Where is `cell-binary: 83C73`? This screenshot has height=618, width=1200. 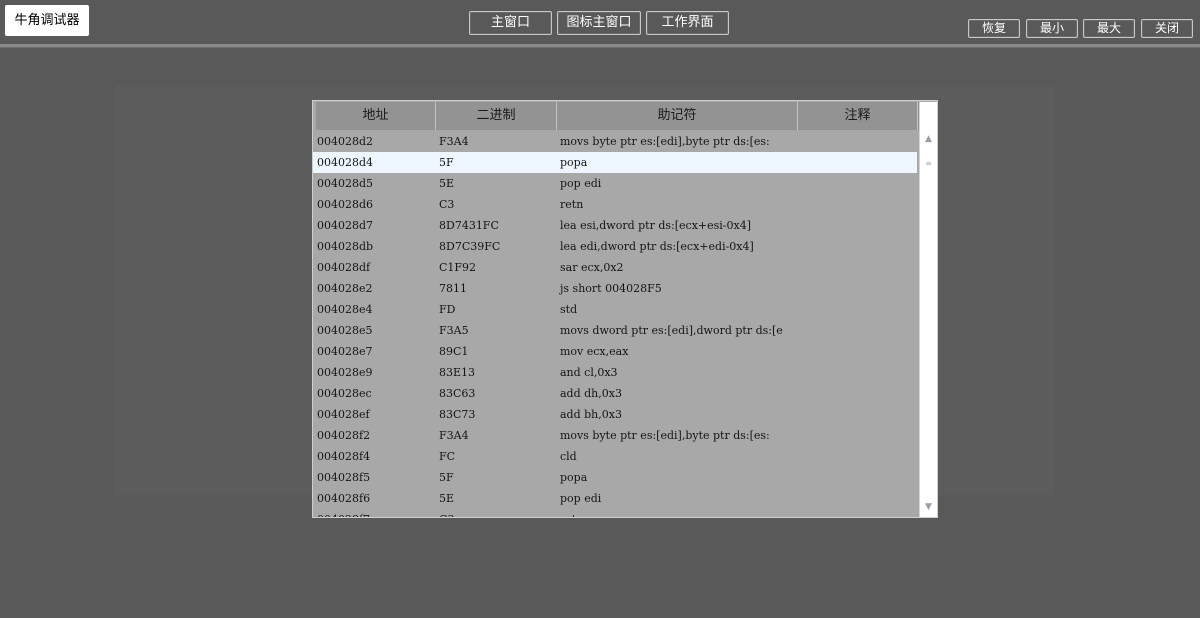
cell-binary: 83C73 is located at coordinates (457, 414).